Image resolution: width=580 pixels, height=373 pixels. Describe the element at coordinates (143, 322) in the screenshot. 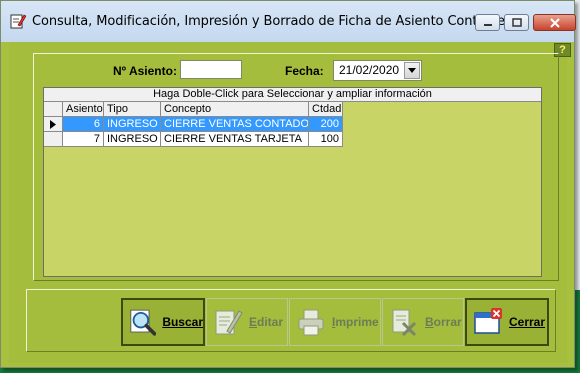

I see `magnifier-search-icon` at that location.